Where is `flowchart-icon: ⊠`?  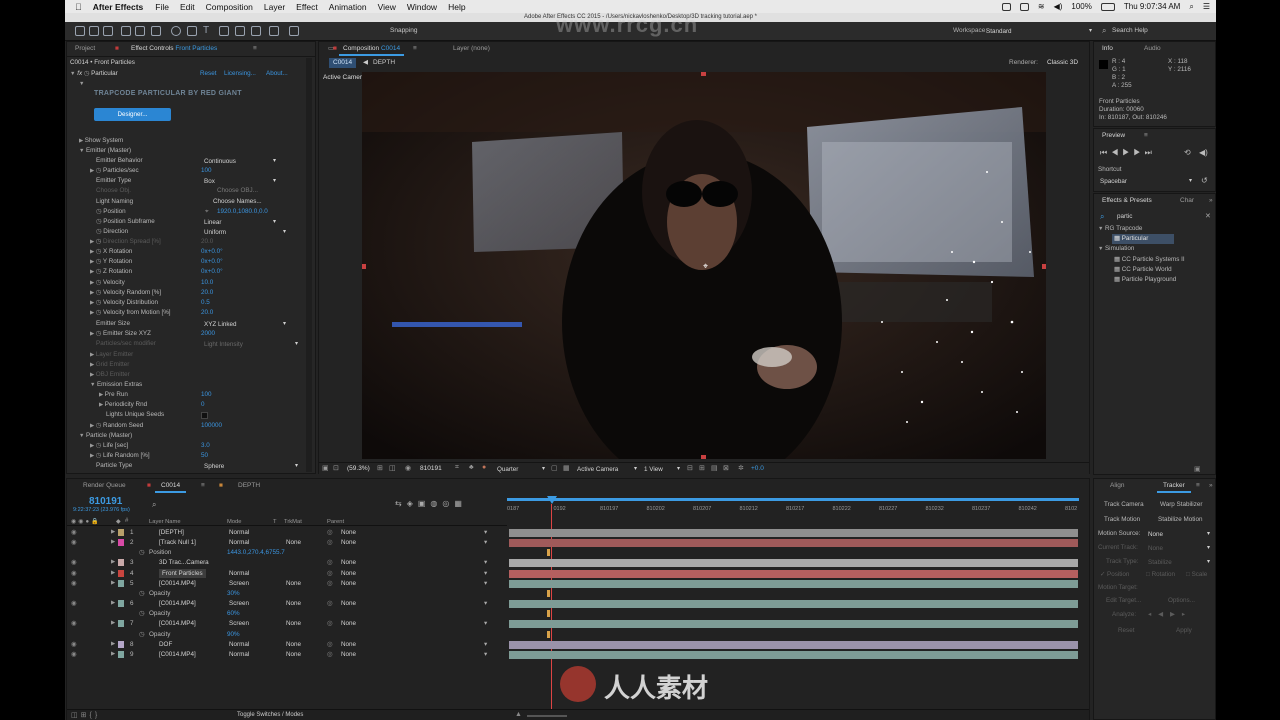 flowchart-icon: ⊠ is located at coordinates (726, 468).